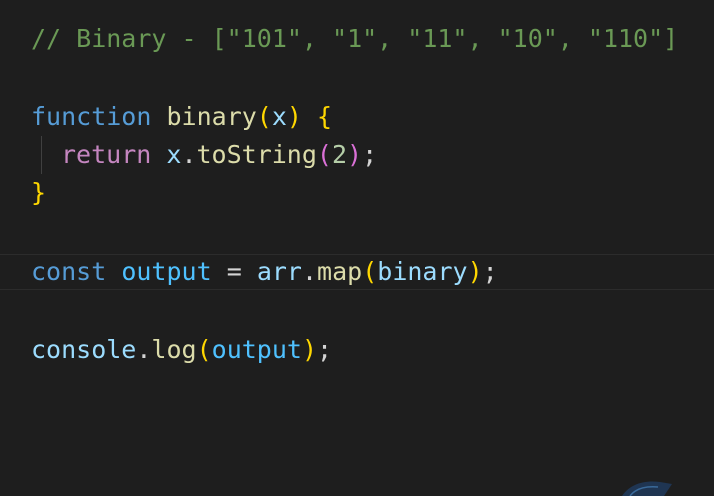 Image resolution: width=714 pixels, height=496 pixels. I want to click on code-line-4: return x.toString(2);, so click(204, 155).